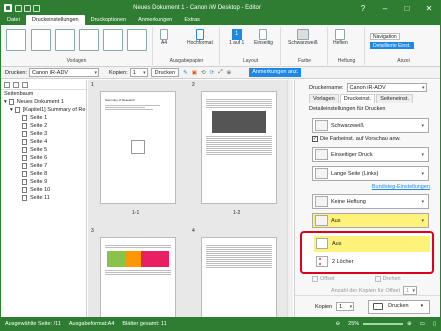  What do you see at coordinates (363, 8) in the screenshot?
I see `help-icon: ?` at bounding box center [363, 8].